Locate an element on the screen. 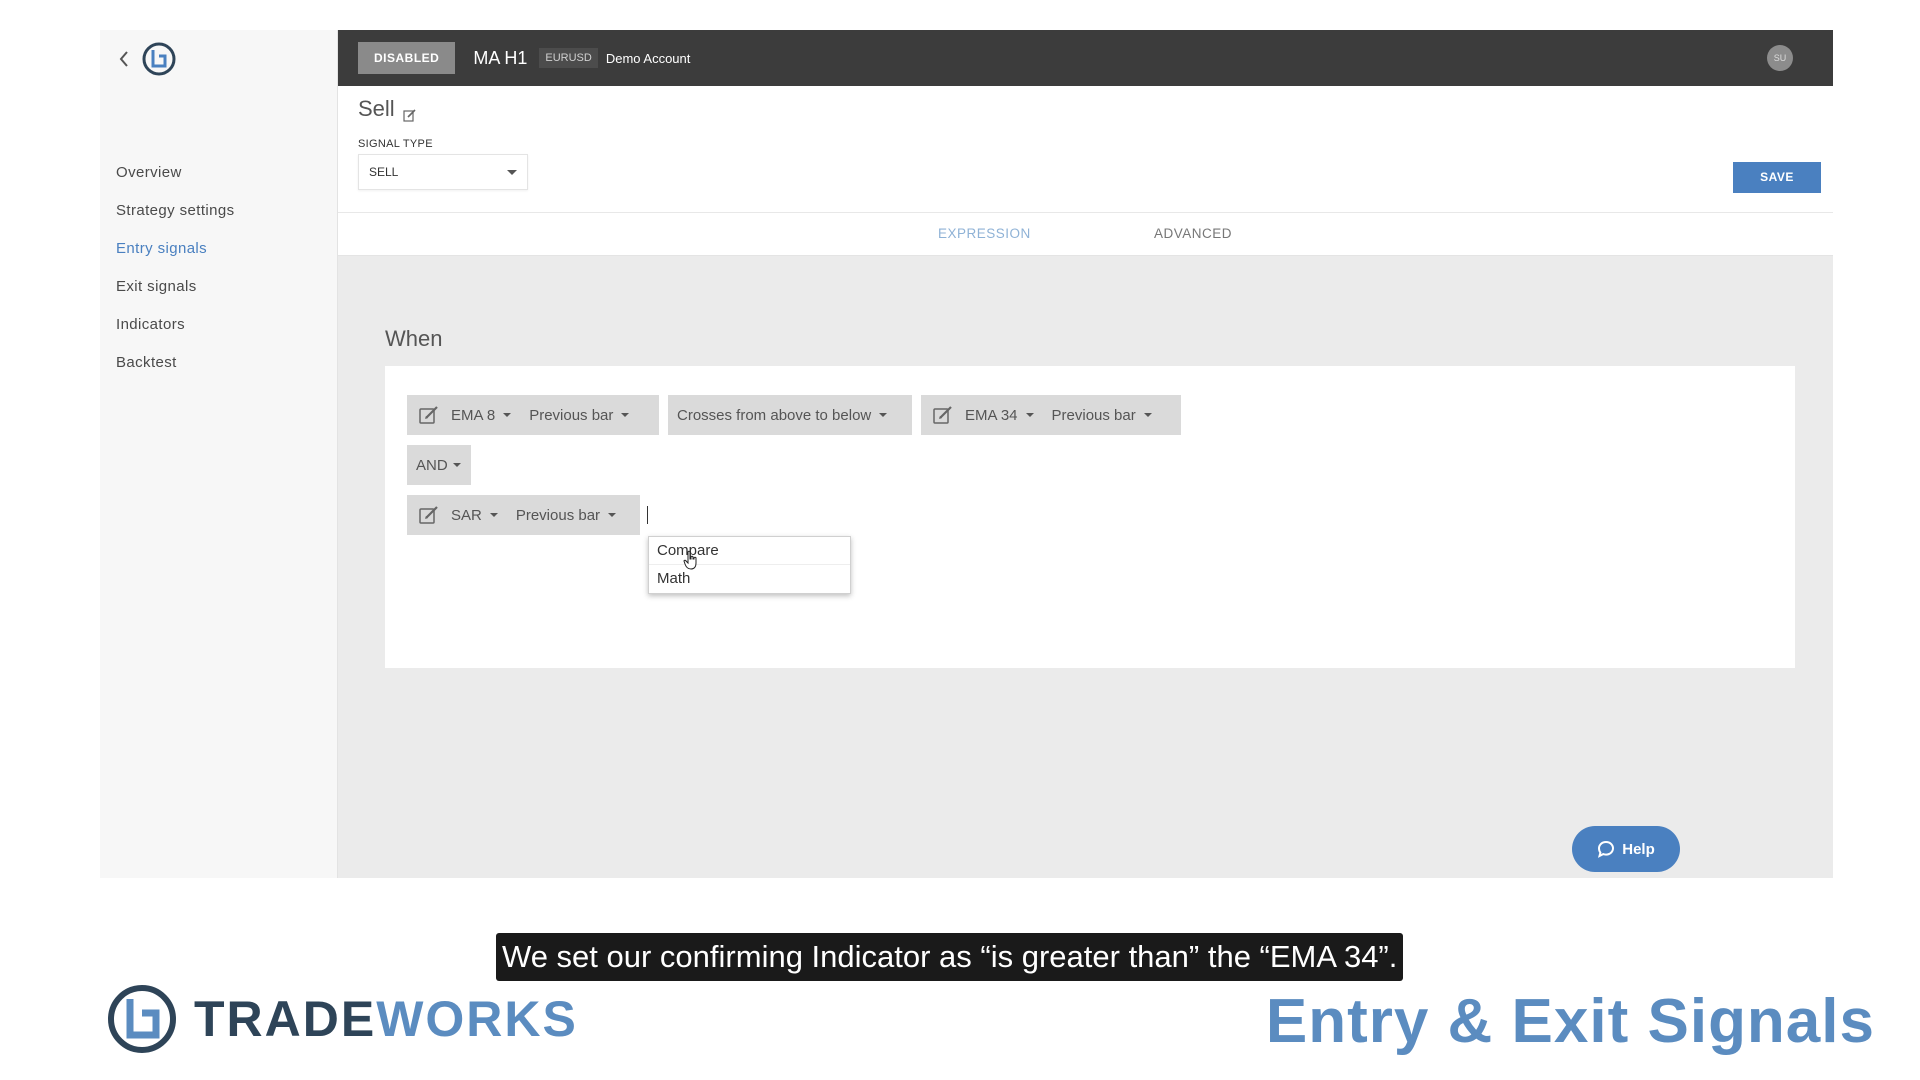 This screenshot has width=1920, height=1080. signal-type-value: SELL is located at coordinates (384, 172).